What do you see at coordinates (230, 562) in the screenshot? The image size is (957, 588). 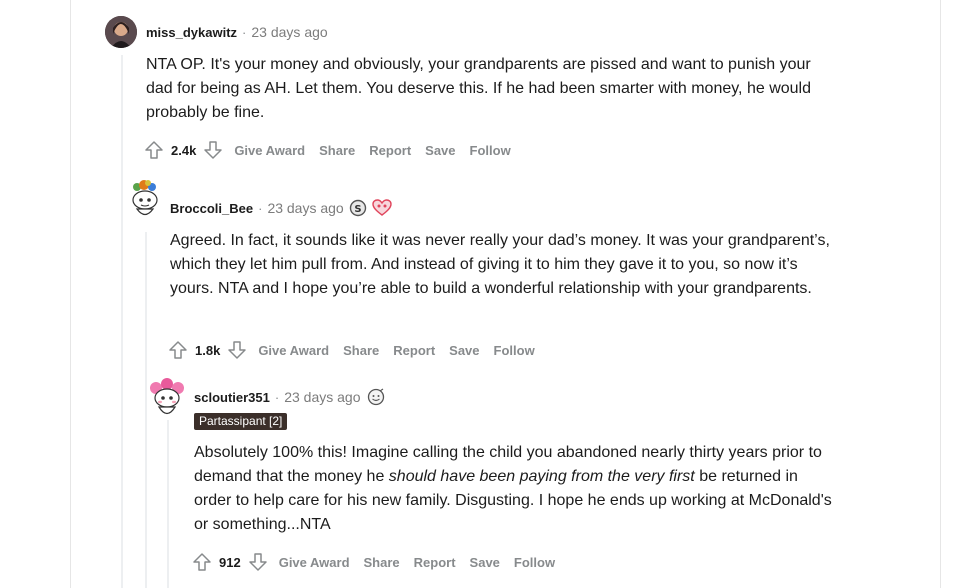 I see `vote-score: 912` at bounding box center [230, 562].